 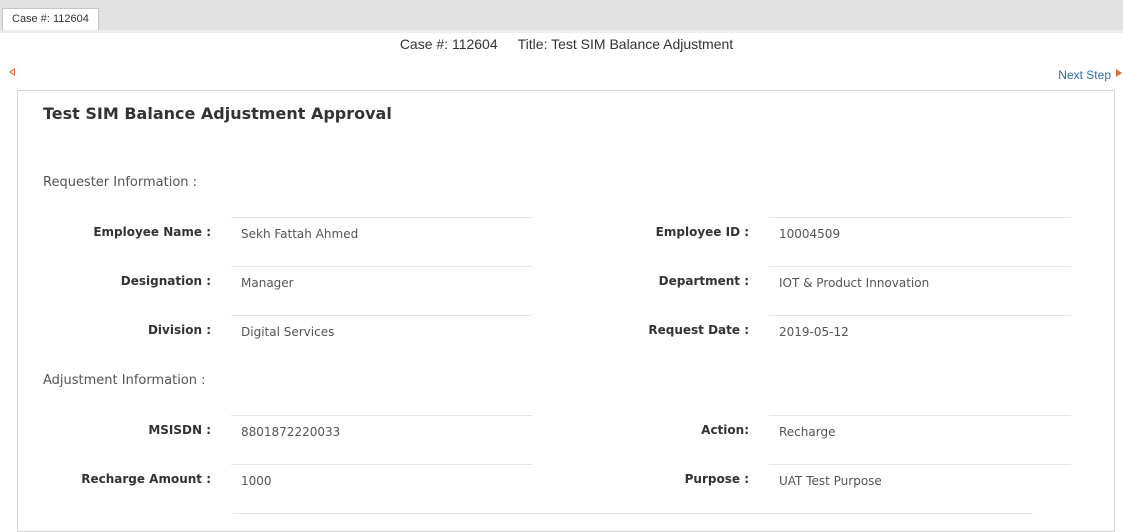 What do you see at coordinates (920, 484) in the screenshot?
I see `purpose-value: UAT Test Purpose` at bounding box center [920, 484].